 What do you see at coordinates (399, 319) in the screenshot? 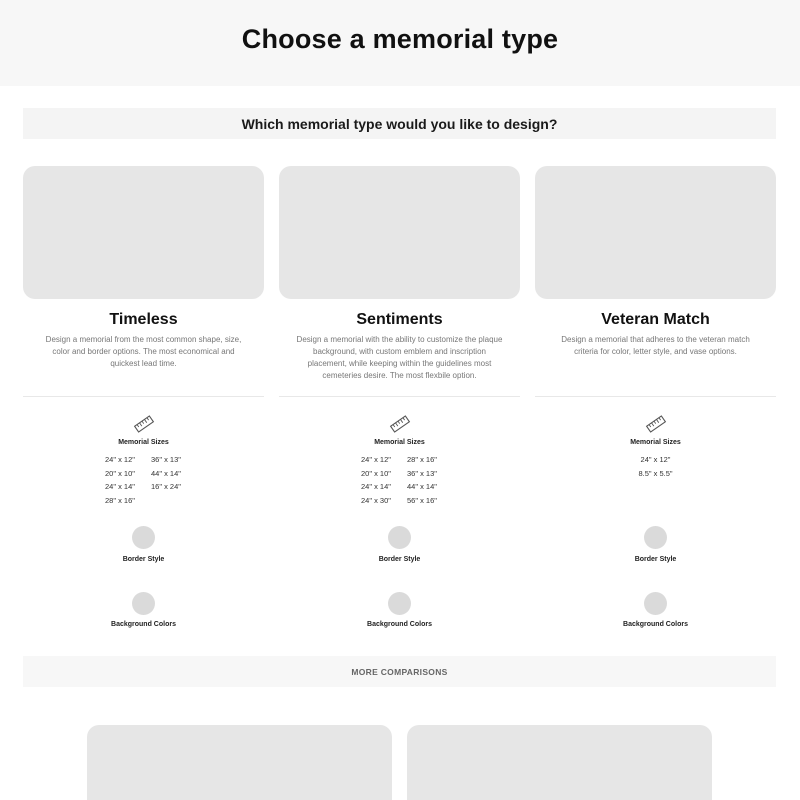
I see `card-title: Sentiments` at bounding box center [399, 319].